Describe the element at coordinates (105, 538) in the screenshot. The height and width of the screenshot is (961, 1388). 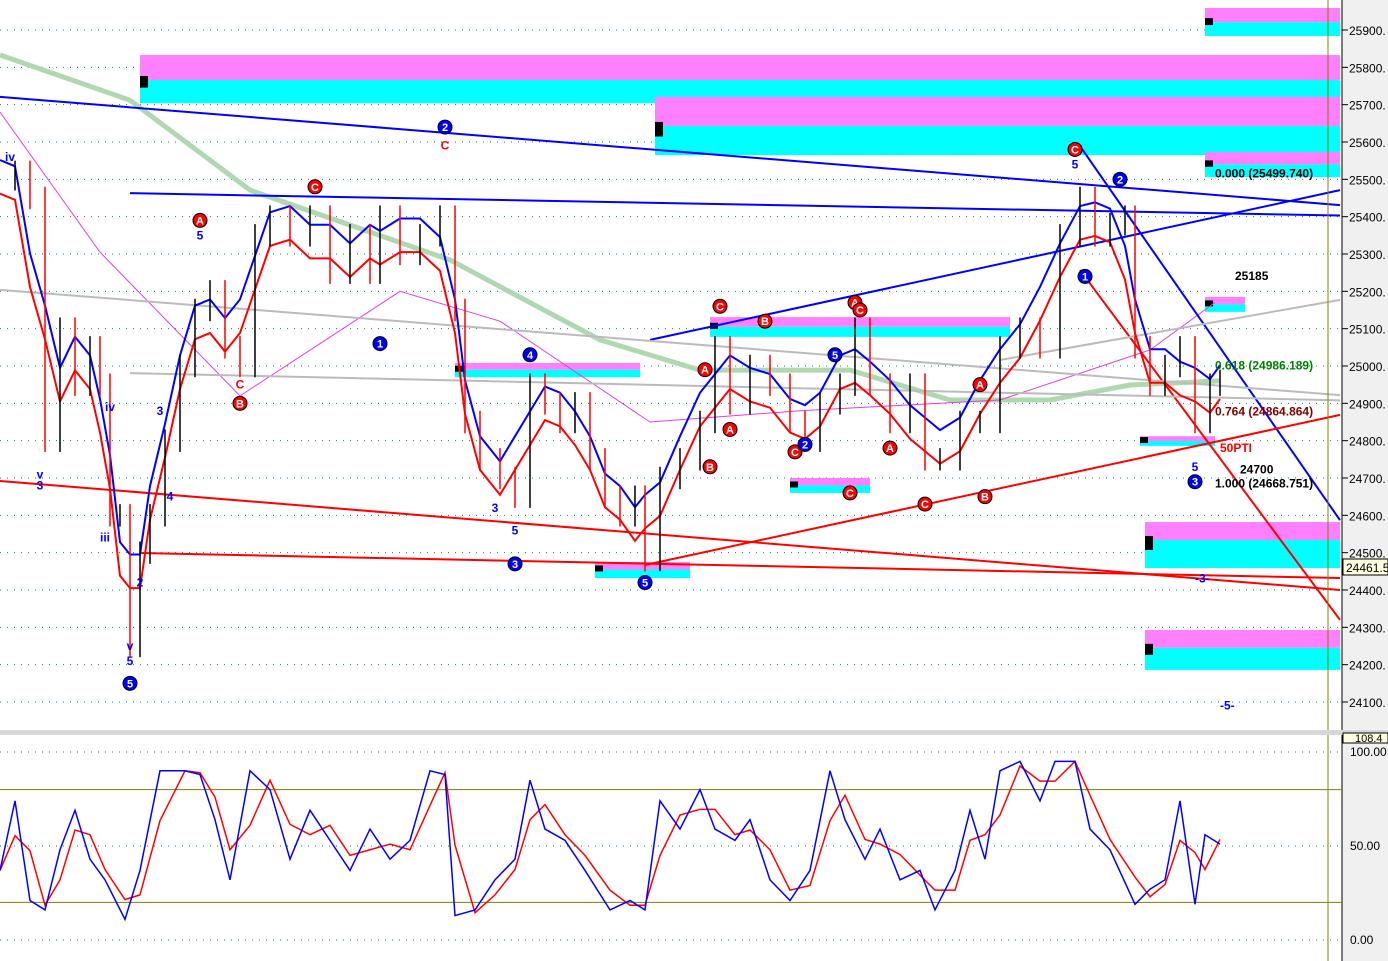
I see `wave-label: iii` at that location.